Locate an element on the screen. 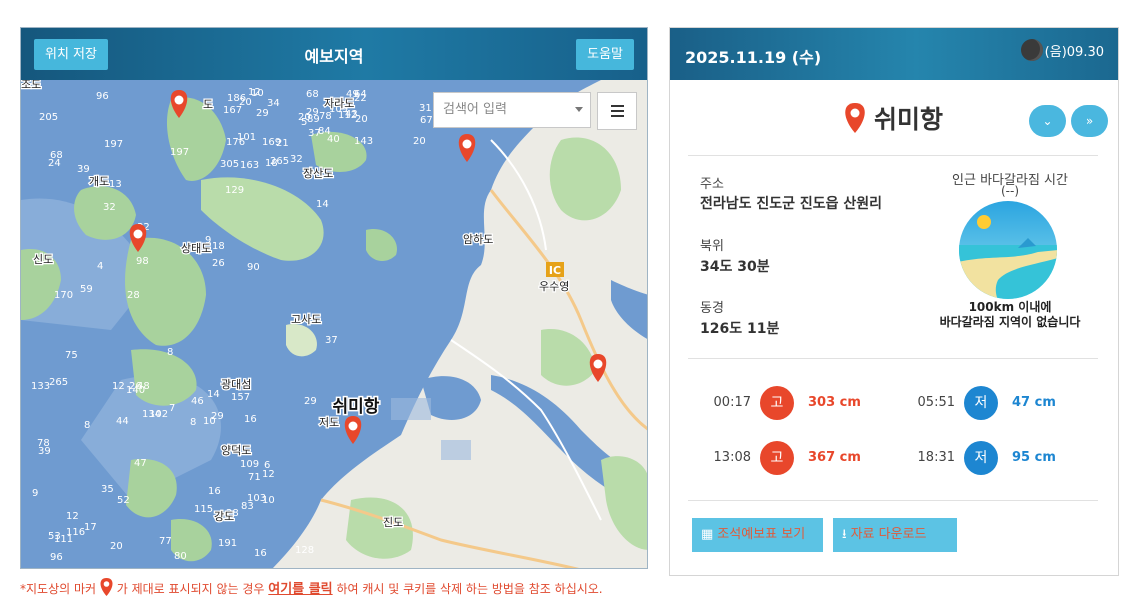 The image size is (1124, 611). depth-sounding: 116 is located at coordinates (75, 532).